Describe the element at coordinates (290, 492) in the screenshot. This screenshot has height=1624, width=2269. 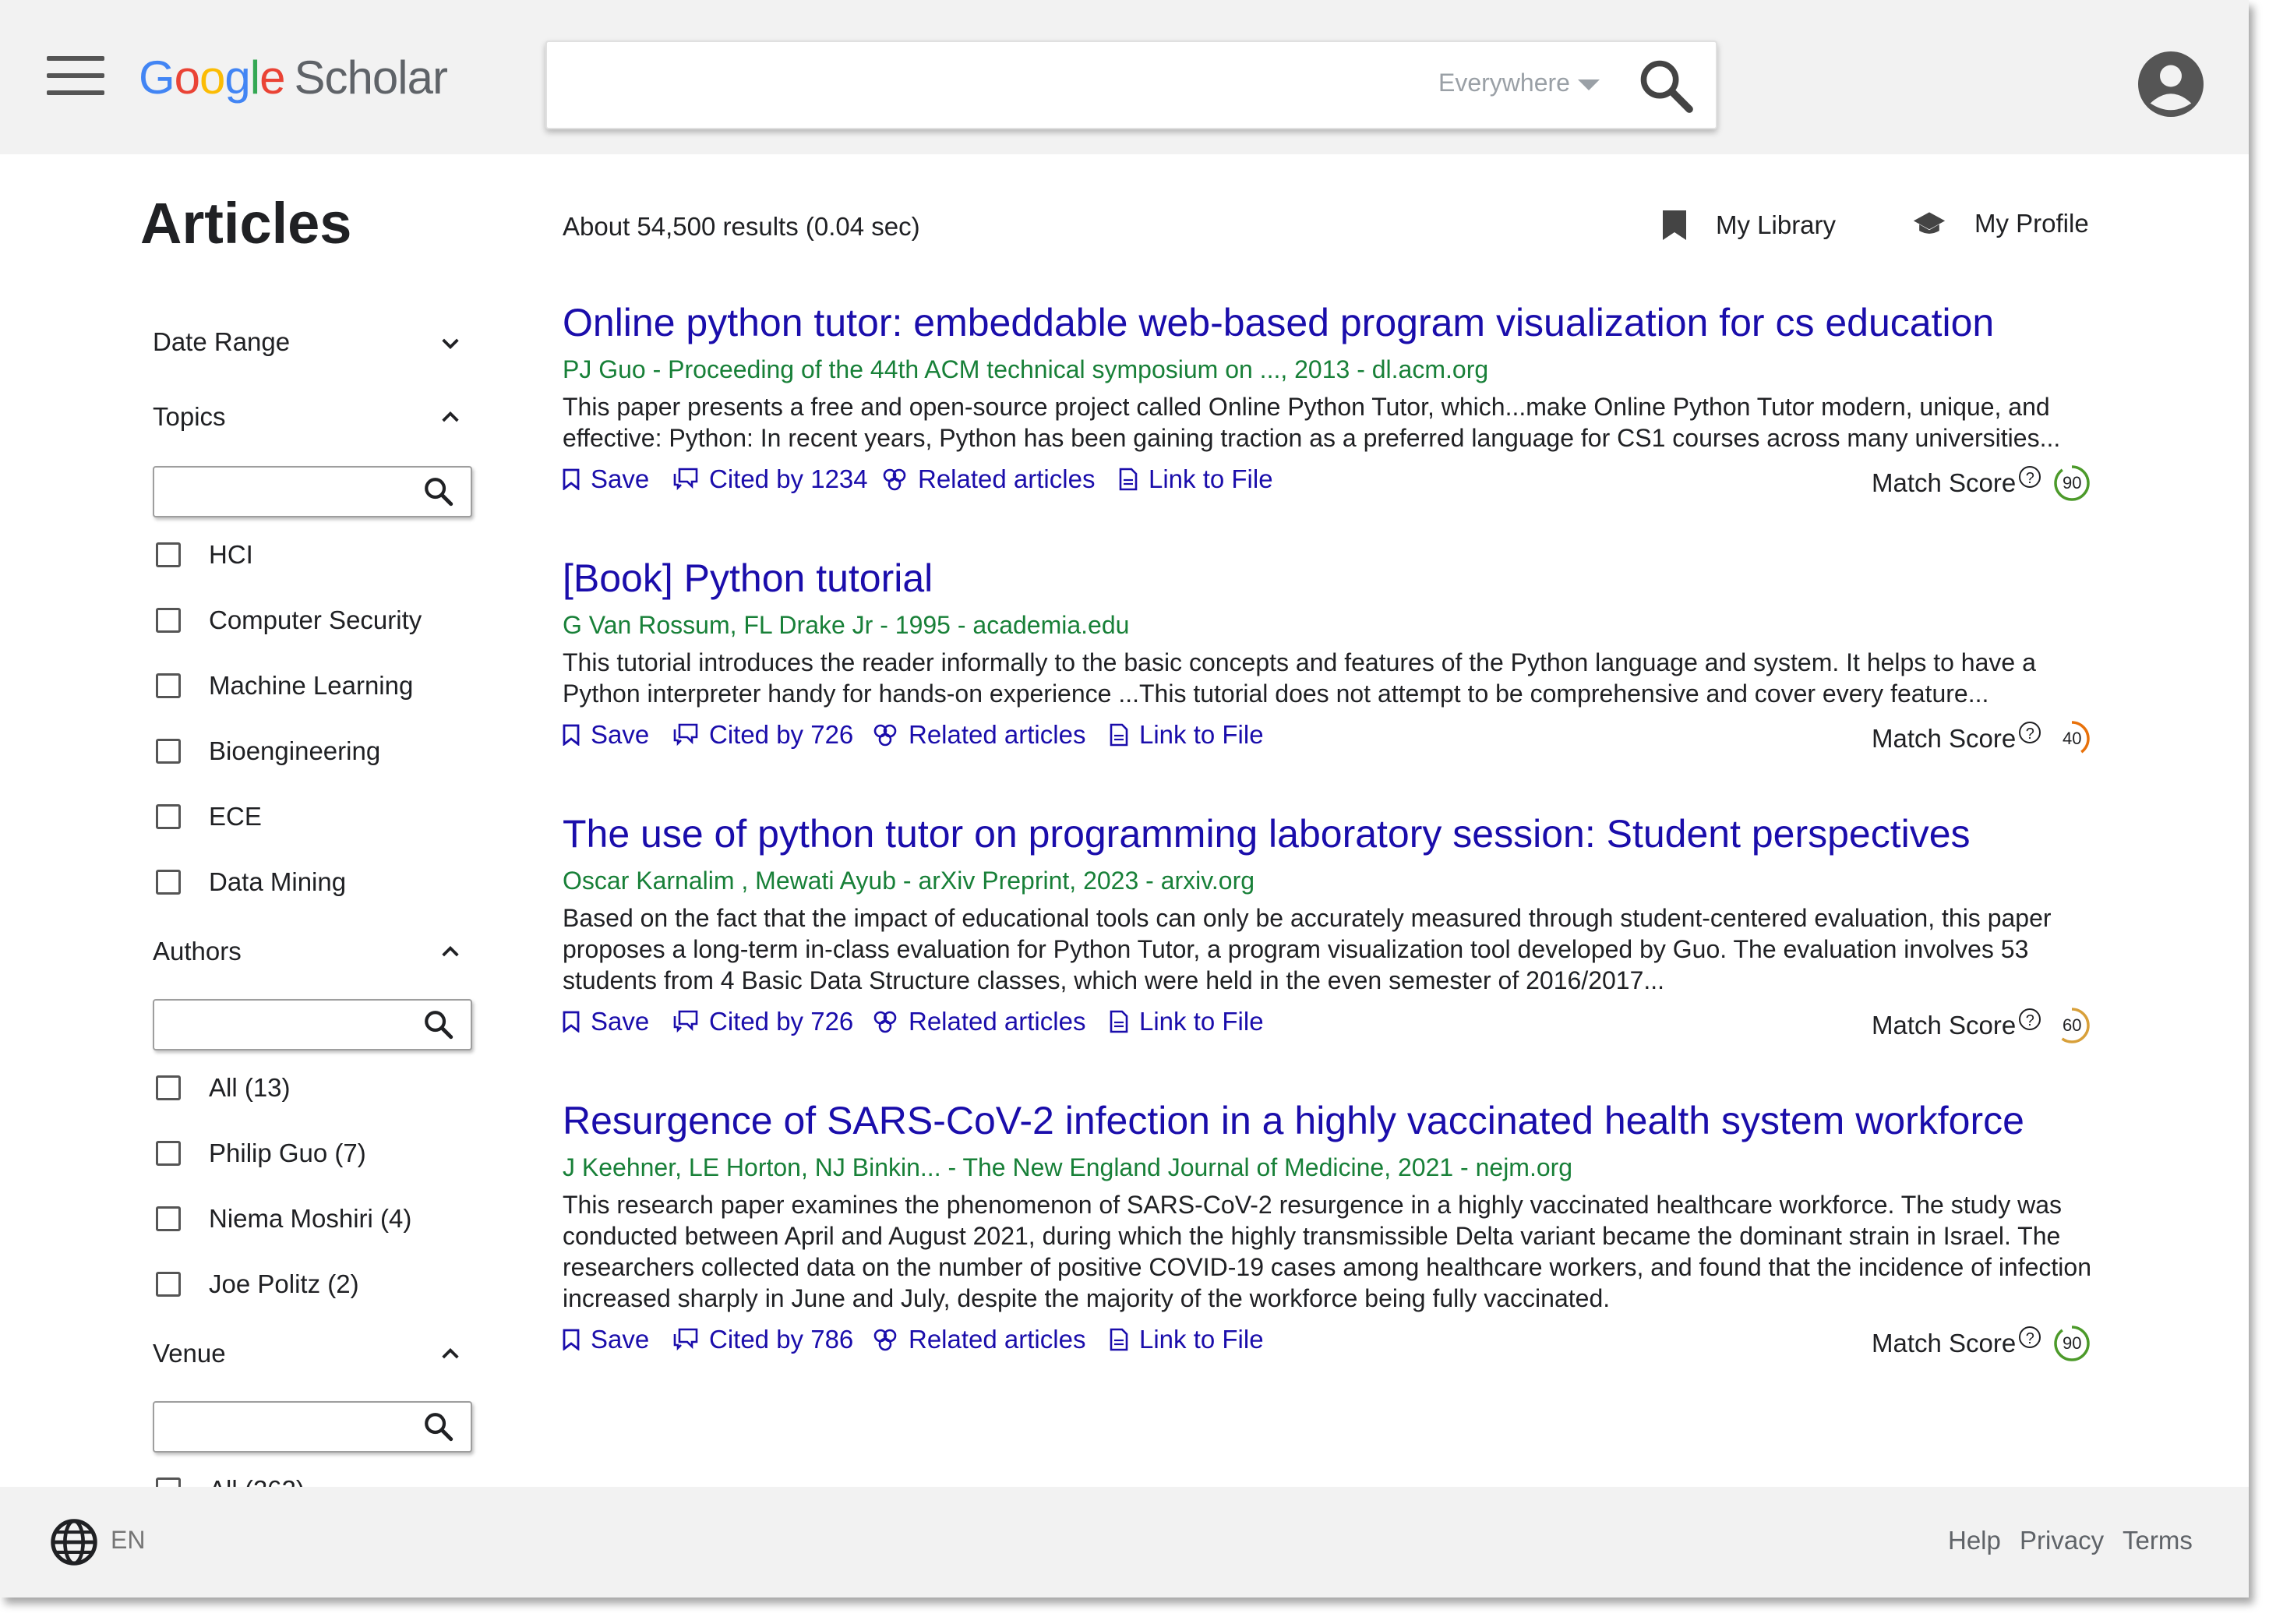
I see `topics-search-input` at that location.